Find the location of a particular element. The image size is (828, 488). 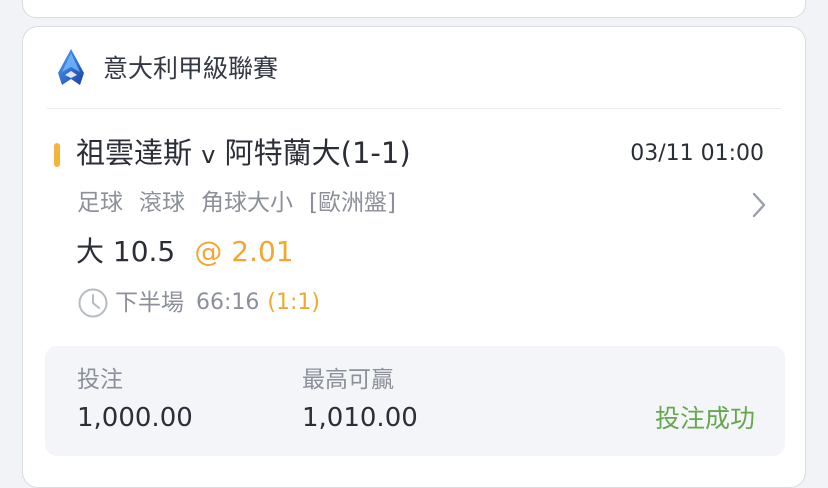

odds-format-label: [歐洲盤] is located at coordinates (352, 203).